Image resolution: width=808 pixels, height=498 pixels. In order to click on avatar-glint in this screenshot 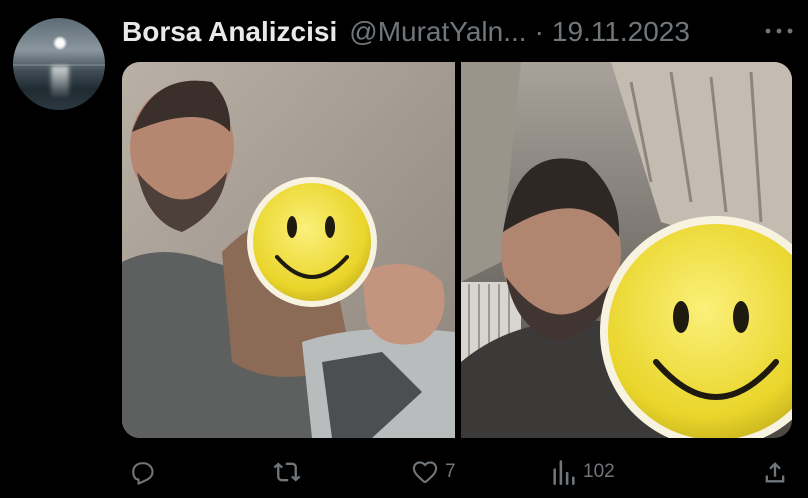, I will do `click(60, 81)`.